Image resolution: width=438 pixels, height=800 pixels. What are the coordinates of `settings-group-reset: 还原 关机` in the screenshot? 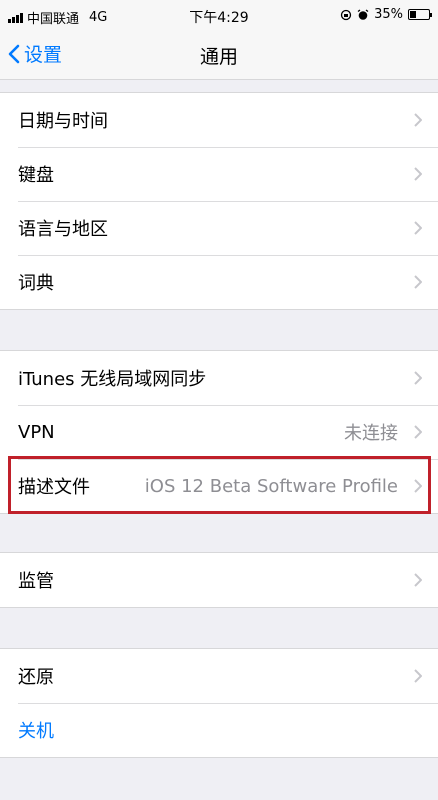 It's located at (219, 703).